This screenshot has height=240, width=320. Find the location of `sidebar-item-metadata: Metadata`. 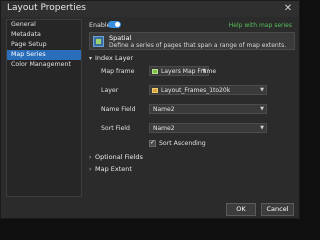

sidebar-item-metadata: Metadata is located at coordinates (44, 35).